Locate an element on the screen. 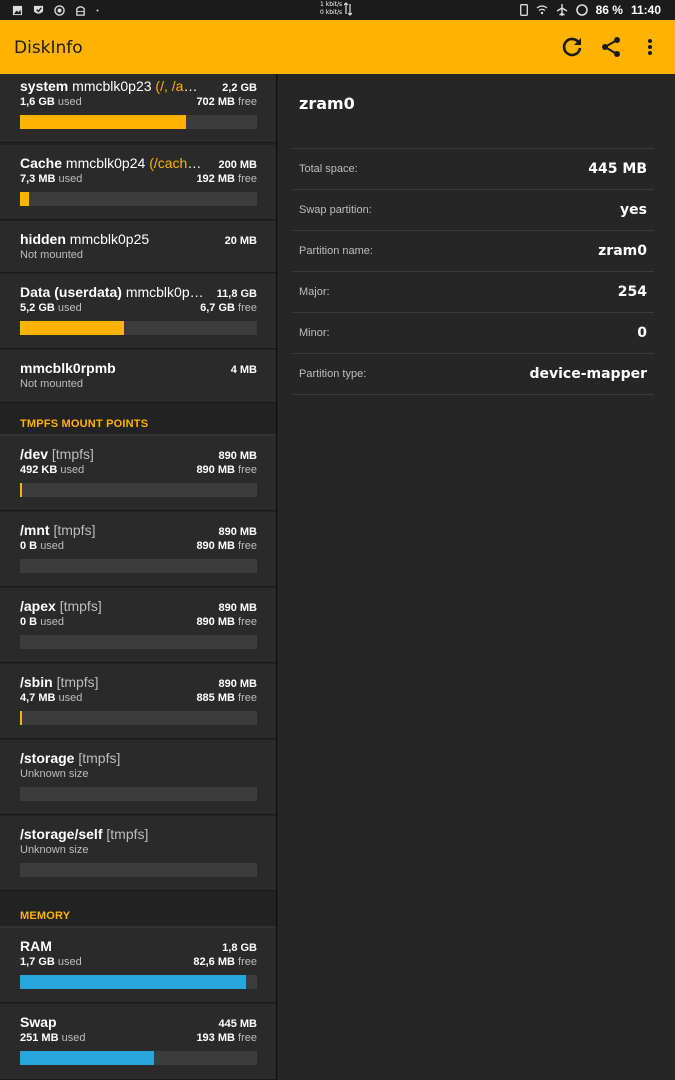  partition-label: hidden is located at coordinates (43, 239).